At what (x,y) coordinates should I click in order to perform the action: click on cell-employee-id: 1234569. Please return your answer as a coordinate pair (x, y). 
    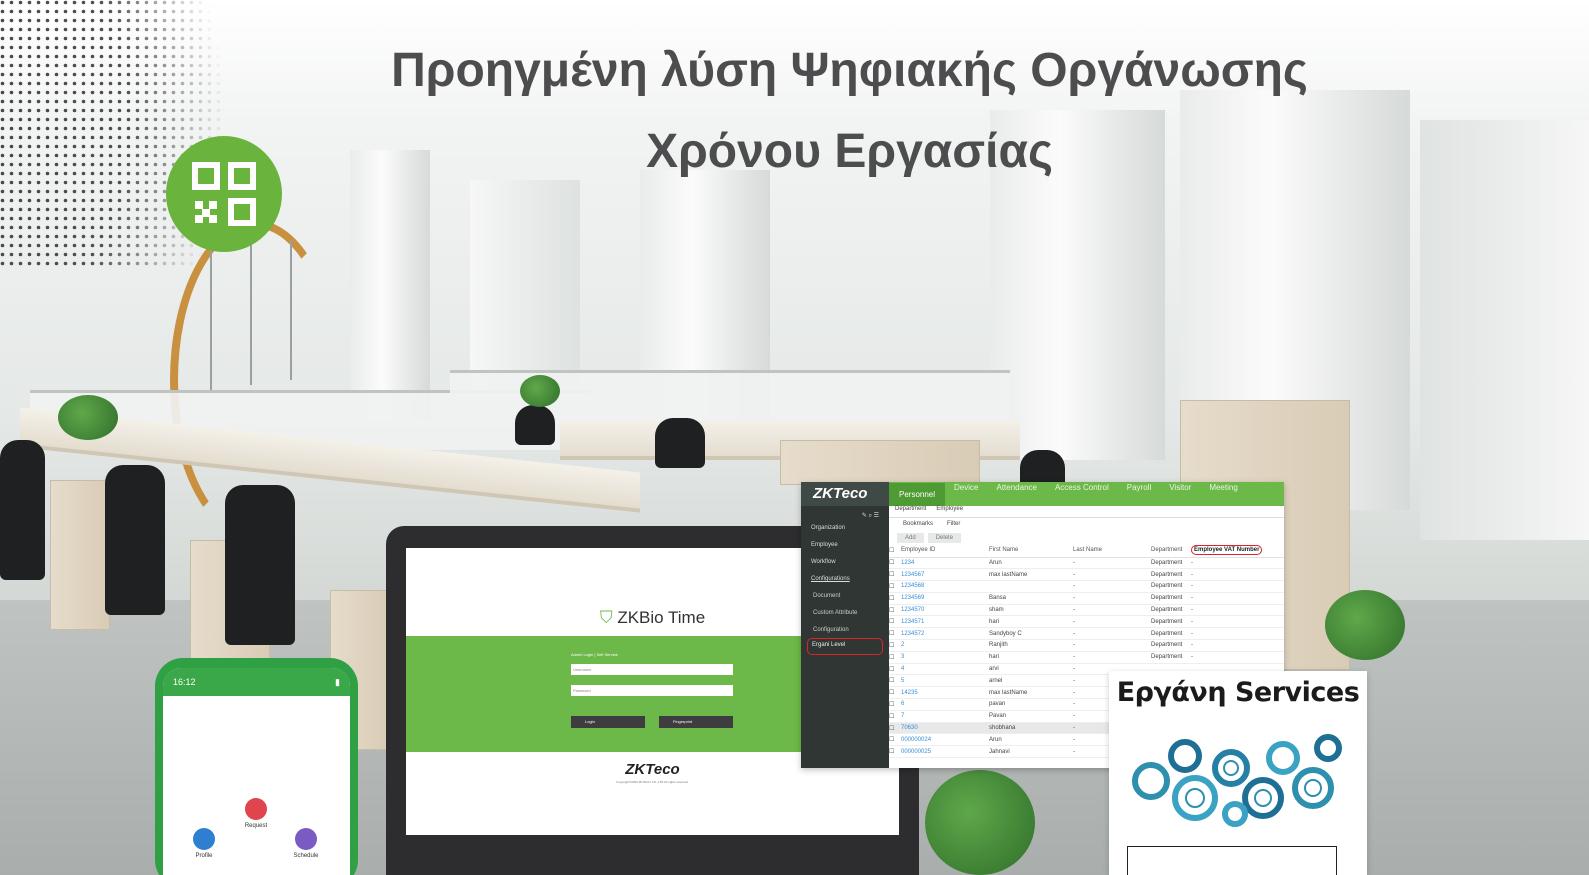
    Looking at the image, I should click on (945, 598).